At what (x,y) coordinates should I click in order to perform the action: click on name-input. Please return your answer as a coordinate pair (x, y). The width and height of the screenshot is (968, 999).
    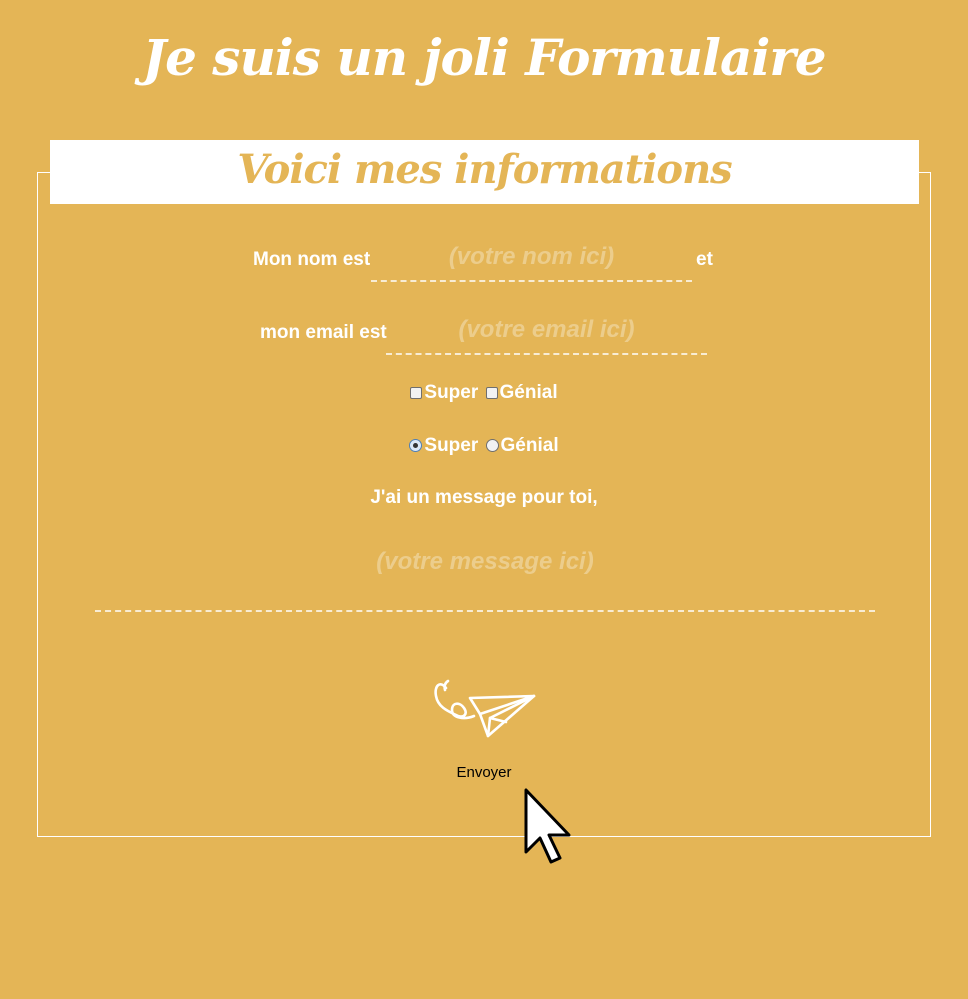
    Looking at the image, I should click on (531, 263).